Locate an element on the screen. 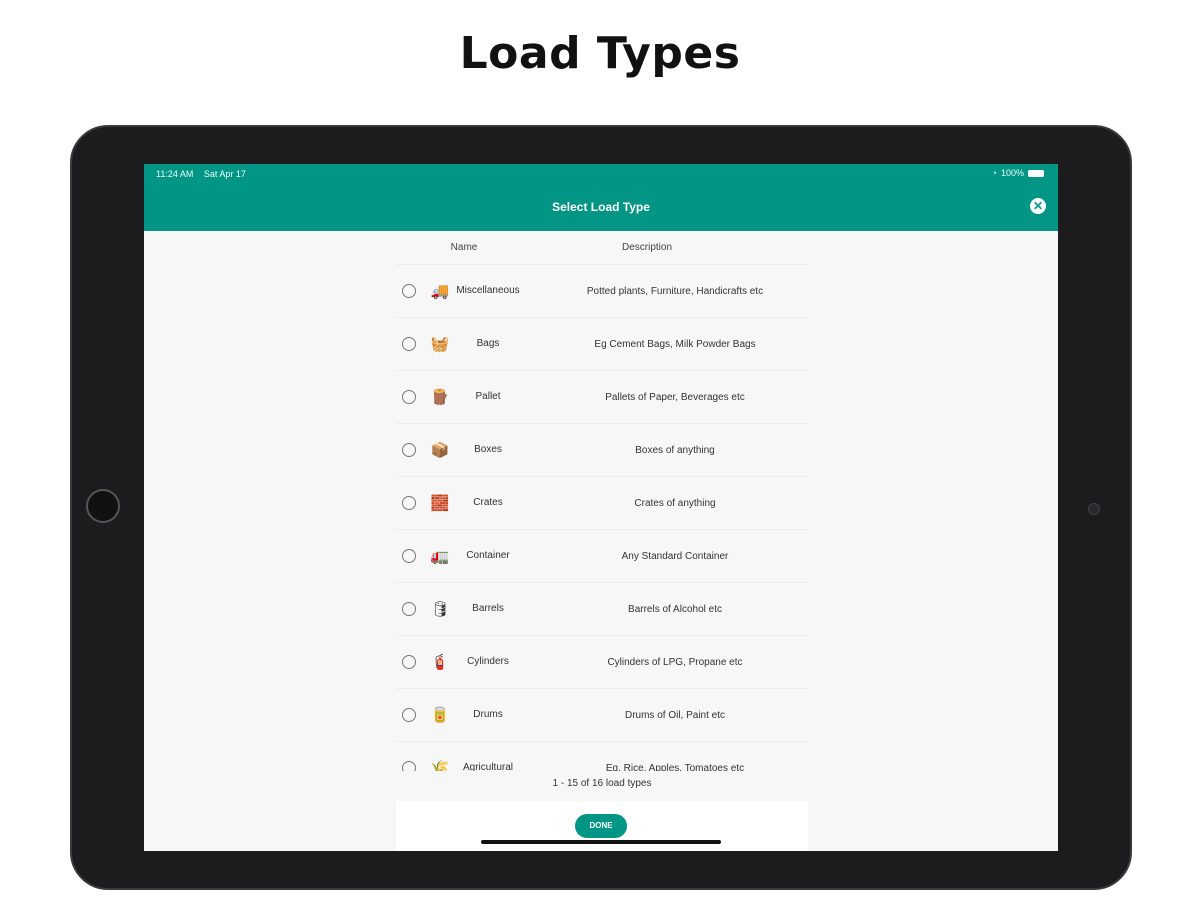 The width and height of the screenshot is (1200, 900). table-row: 🧯 Cylinders Cylinders of LPG, Propane etc is located at coordinates (602, 662).